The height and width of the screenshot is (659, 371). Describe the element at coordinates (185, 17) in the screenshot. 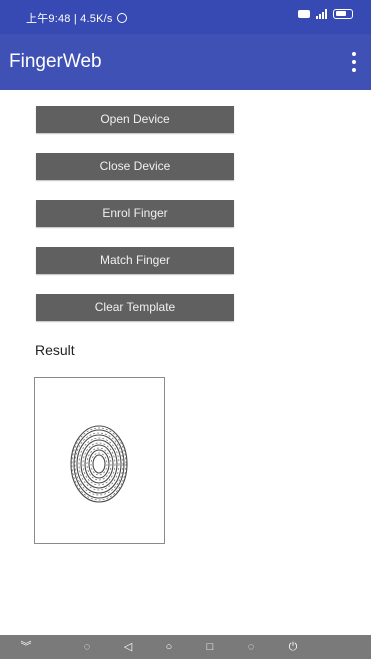

I see `status-bar: 上午9:48 | 4.5K/s` at that location.